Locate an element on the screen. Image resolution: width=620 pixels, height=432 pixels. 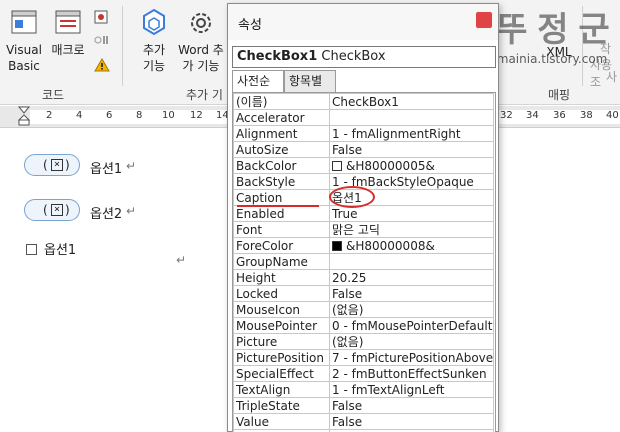
property-row: Height 20.25 is located at coordinates (363, 277).